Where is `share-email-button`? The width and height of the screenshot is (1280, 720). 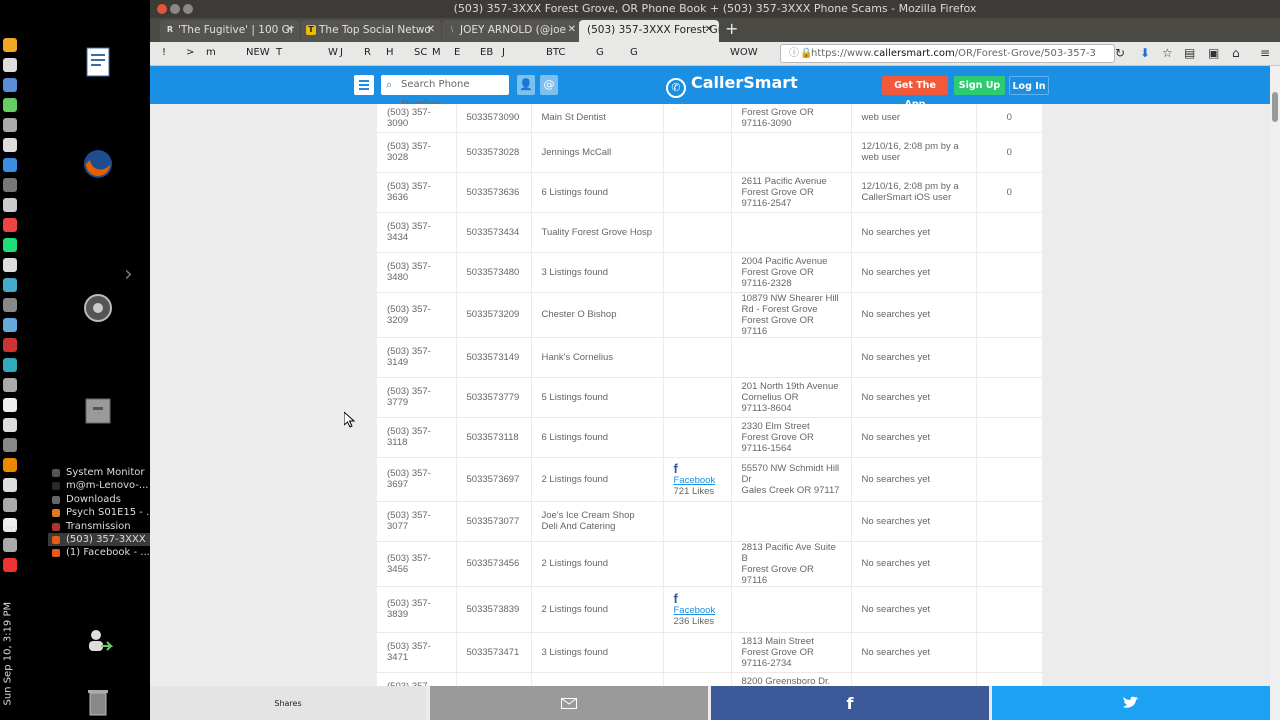
share-email-button is located at coordinates (569, 703).